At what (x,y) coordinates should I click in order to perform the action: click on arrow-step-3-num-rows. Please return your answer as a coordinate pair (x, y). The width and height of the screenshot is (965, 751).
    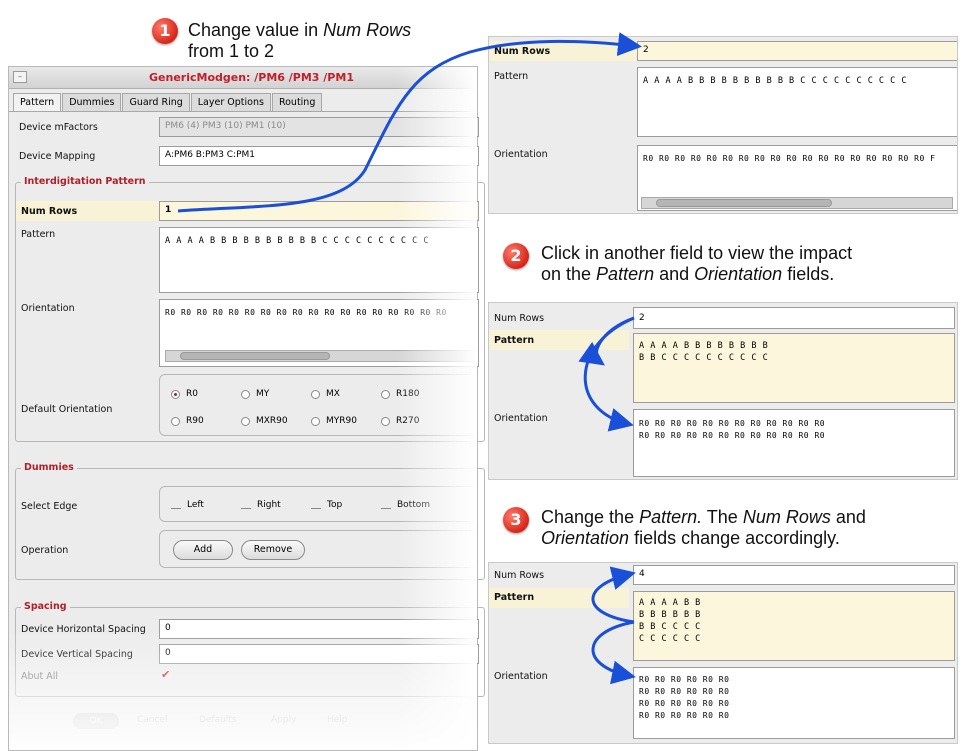
    Looking at the image, I should click on (613, 595).